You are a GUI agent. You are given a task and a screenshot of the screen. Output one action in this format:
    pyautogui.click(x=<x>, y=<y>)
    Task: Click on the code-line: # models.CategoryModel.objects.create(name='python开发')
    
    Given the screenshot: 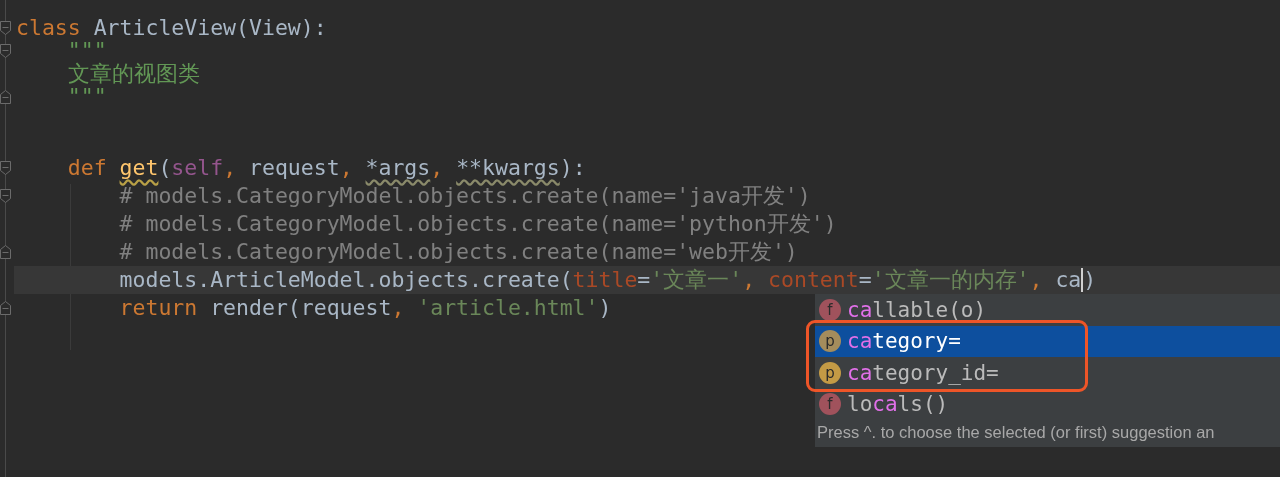 What is the action you would take?
    pyautogui.click(x=477, y=224)
    